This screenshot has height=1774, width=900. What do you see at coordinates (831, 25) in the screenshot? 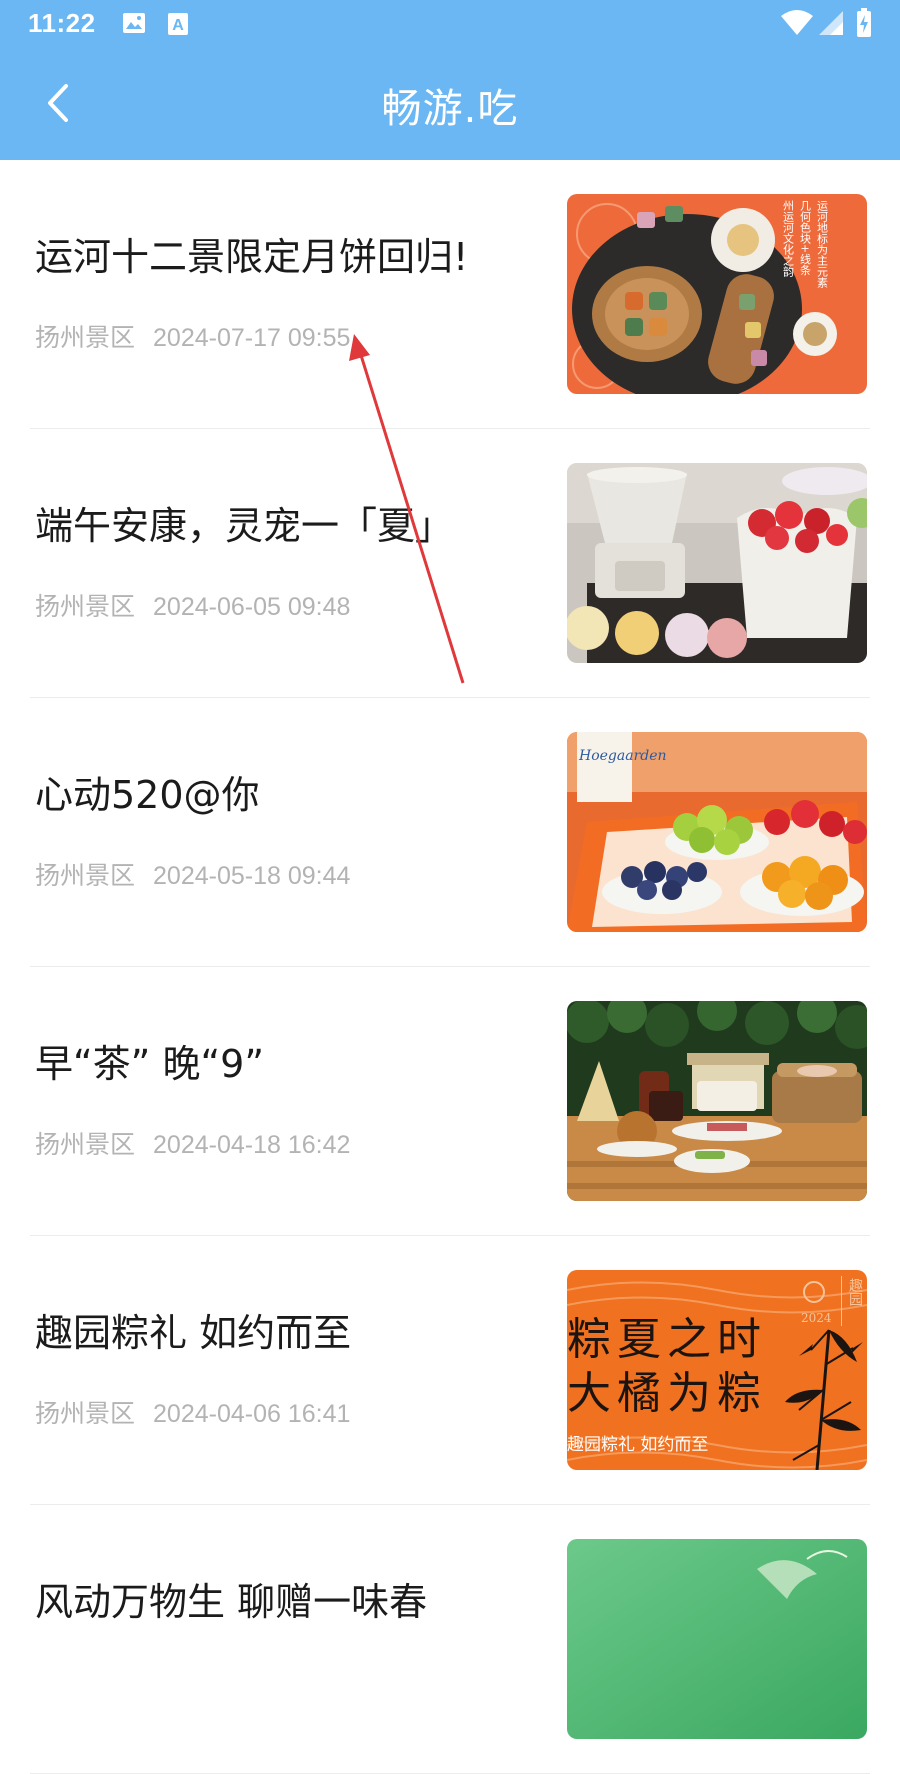
I see `signal-icon` at bounding box center [831, 25].